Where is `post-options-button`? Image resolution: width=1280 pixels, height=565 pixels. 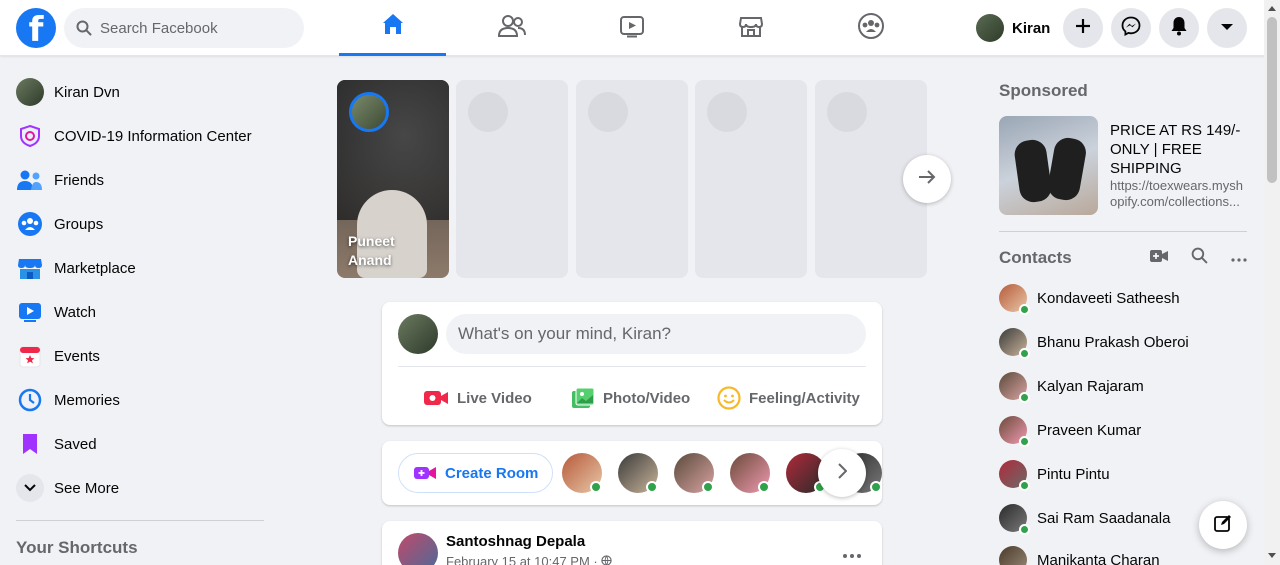
post-options-button is located at coordinates (852, 551).